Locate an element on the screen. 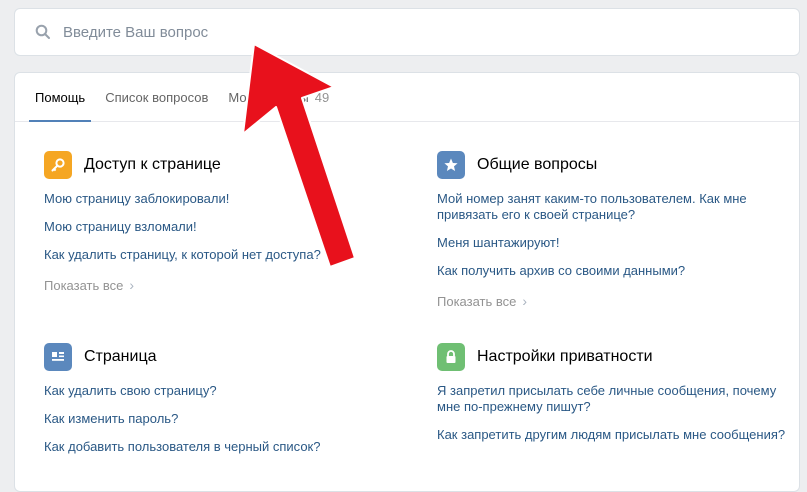  section-title: Страница is located at coordinates (120, 356).